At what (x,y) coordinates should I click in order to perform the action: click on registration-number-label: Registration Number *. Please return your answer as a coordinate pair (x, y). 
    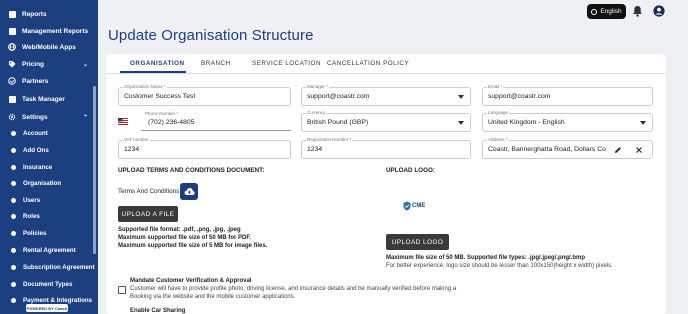
    Looking at the image, I should click on (329, 139).